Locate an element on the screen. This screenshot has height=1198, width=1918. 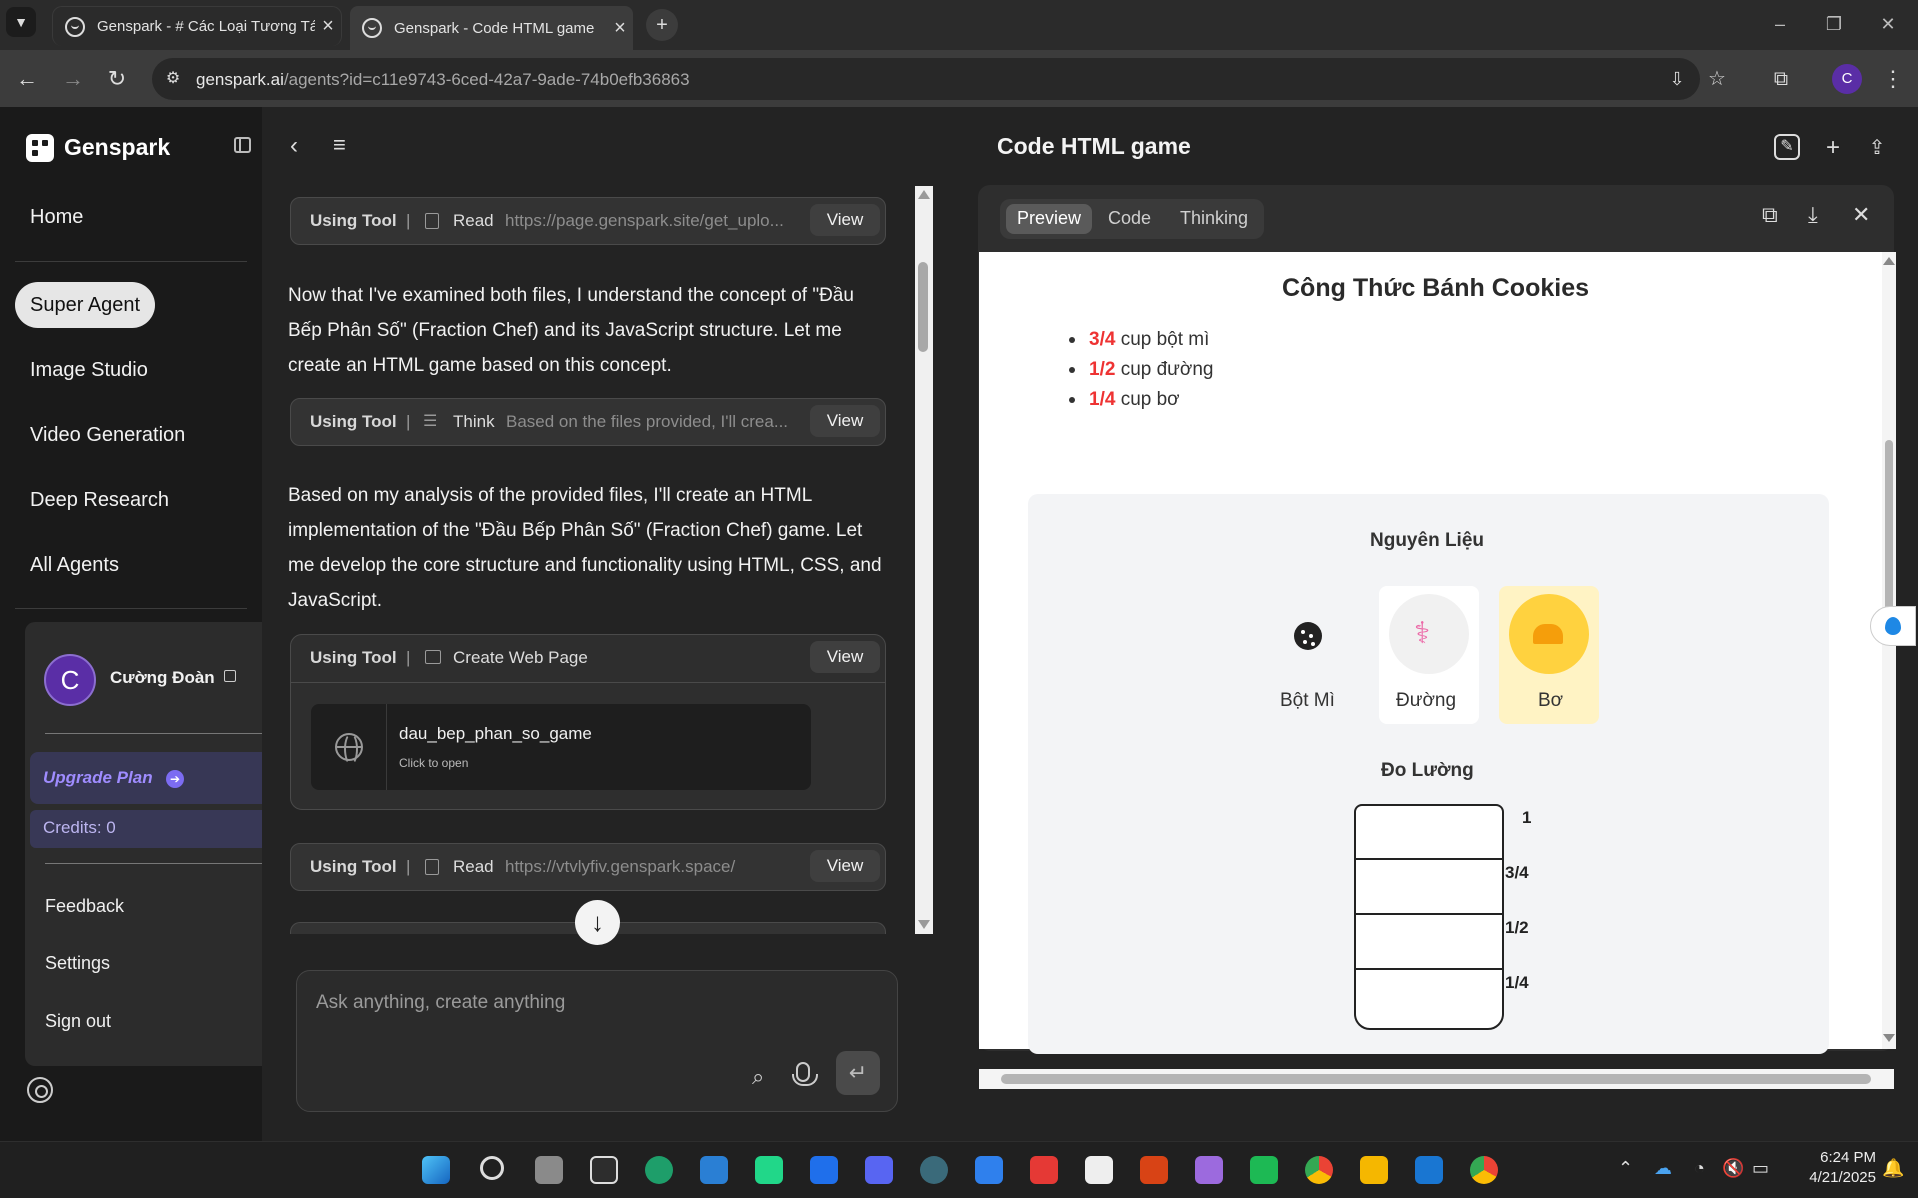
scroll-to-bottom-button: ↓ is located at coordinates (597, 922).